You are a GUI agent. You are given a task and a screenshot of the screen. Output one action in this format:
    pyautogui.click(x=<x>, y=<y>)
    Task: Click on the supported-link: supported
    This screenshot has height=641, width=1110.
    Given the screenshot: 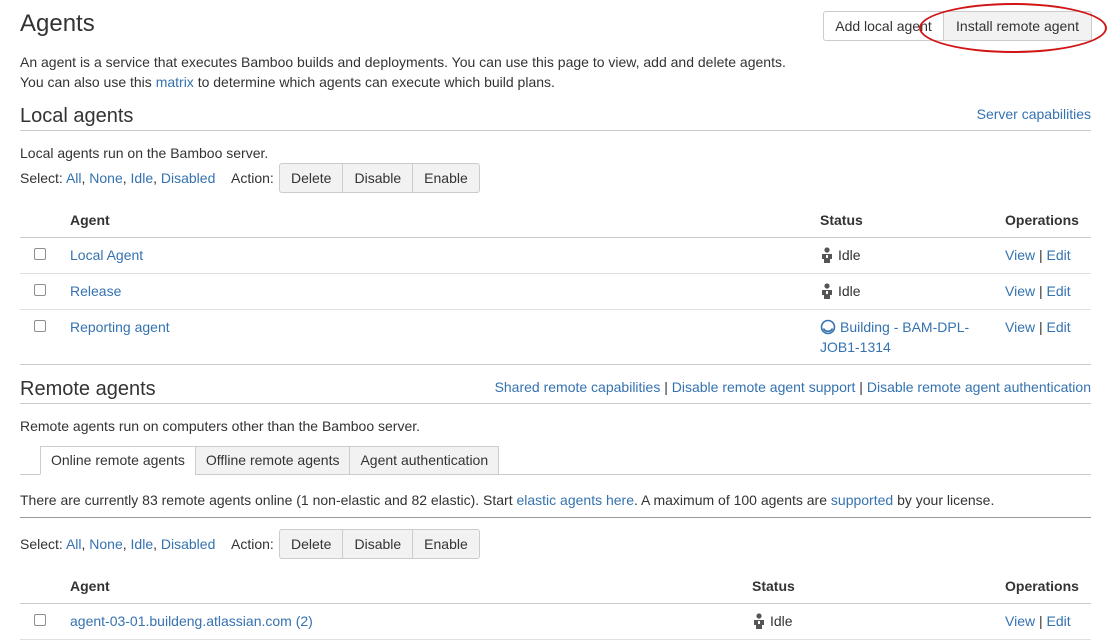 What is the action you would take?
    pyautogui.click(x=862, y=500)
    